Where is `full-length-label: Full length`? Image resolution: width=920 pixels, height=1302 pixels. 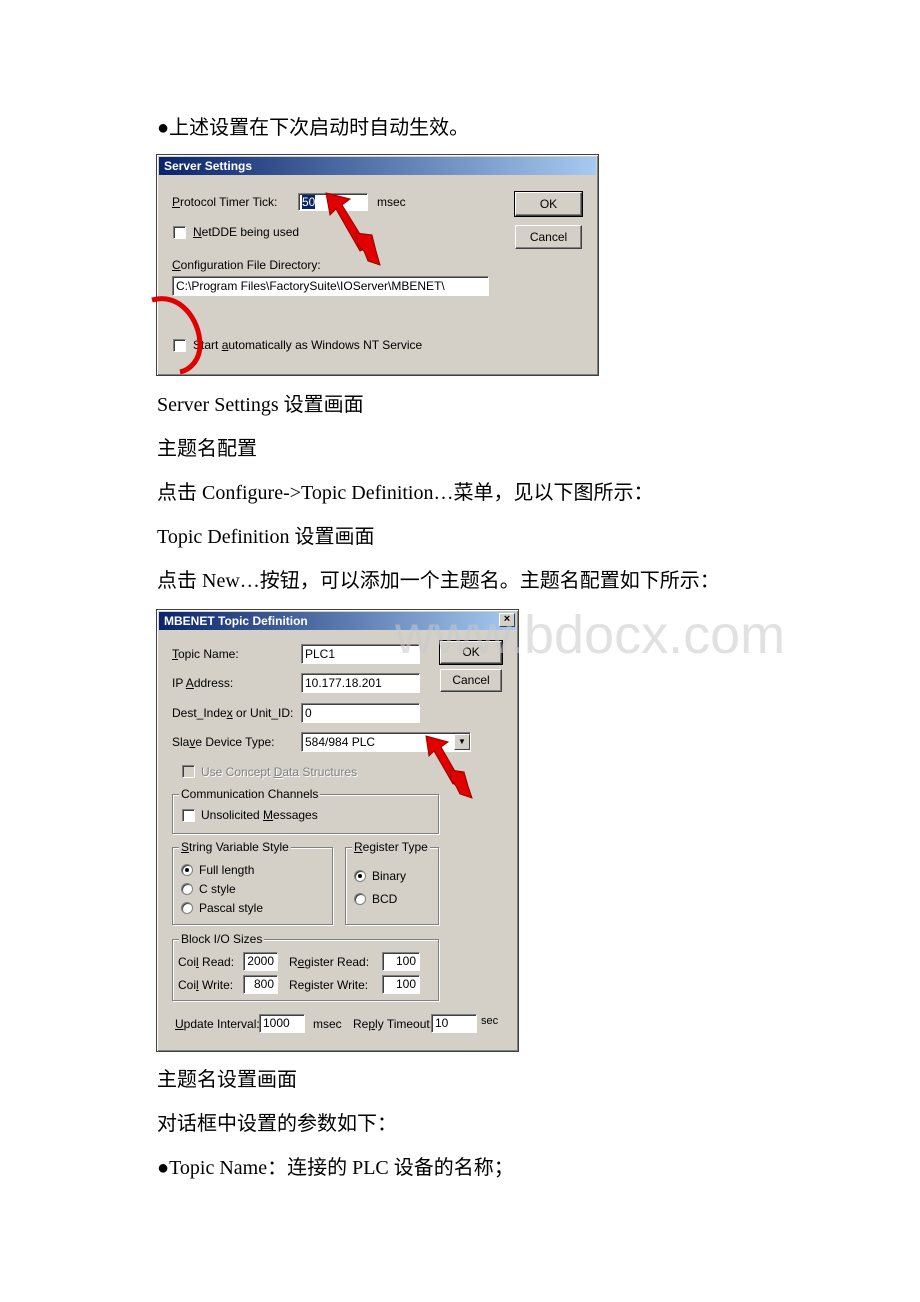 full-length-label: Full length is located at coordinates (227, 870).